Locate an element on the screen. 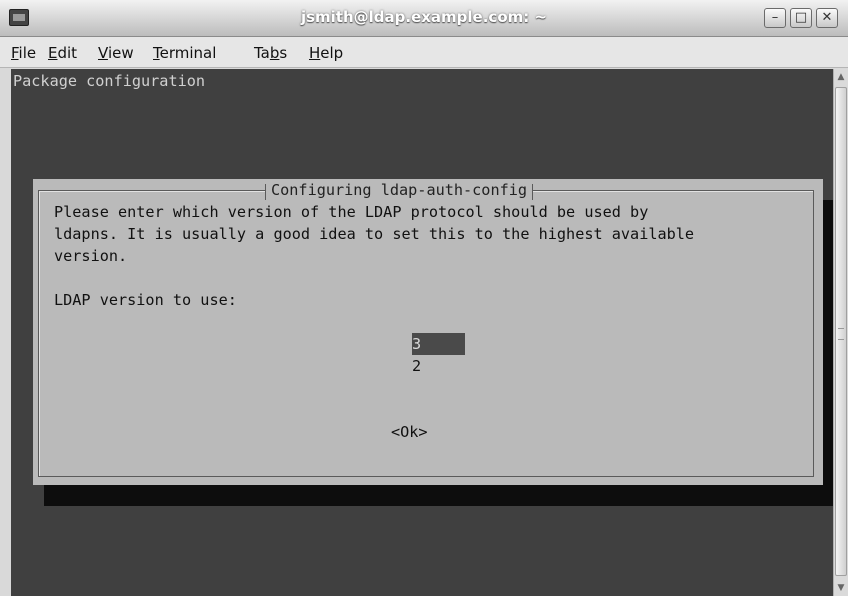 Image resolution: width=848 pixels, height=596 pixels. menu-help: Help is located at coordinates (326, 53).